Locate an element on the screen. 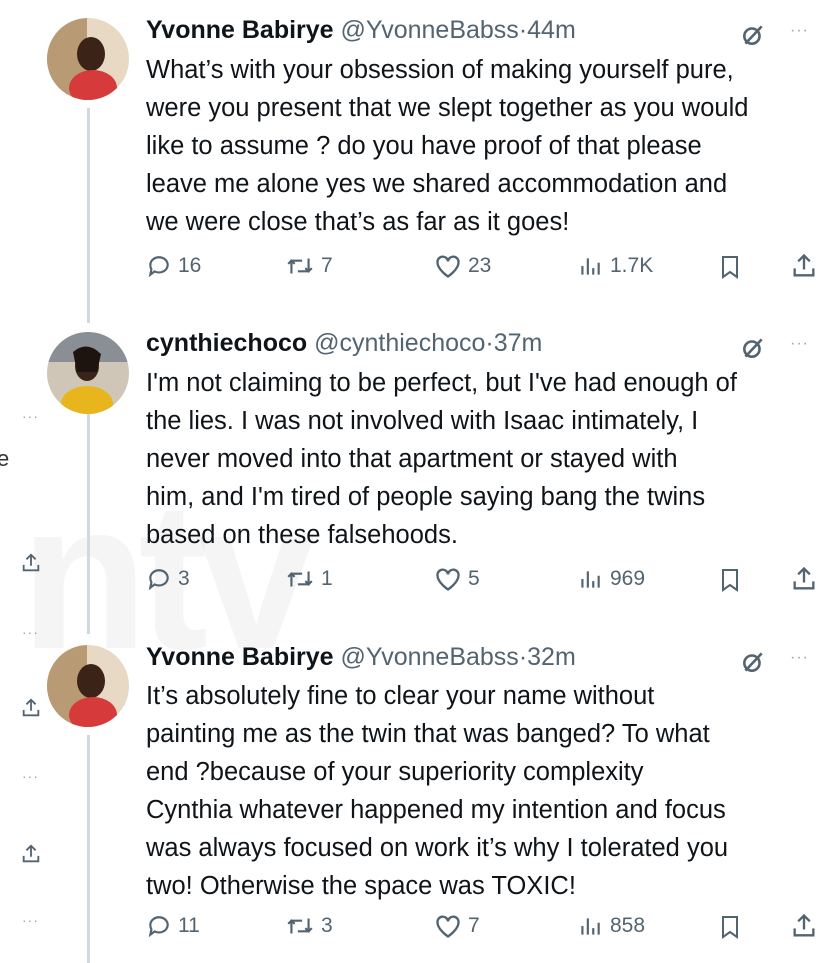 The height and width of the screenshot is (963, 821). reply-button: 11 is located at coordinates (173, 926).